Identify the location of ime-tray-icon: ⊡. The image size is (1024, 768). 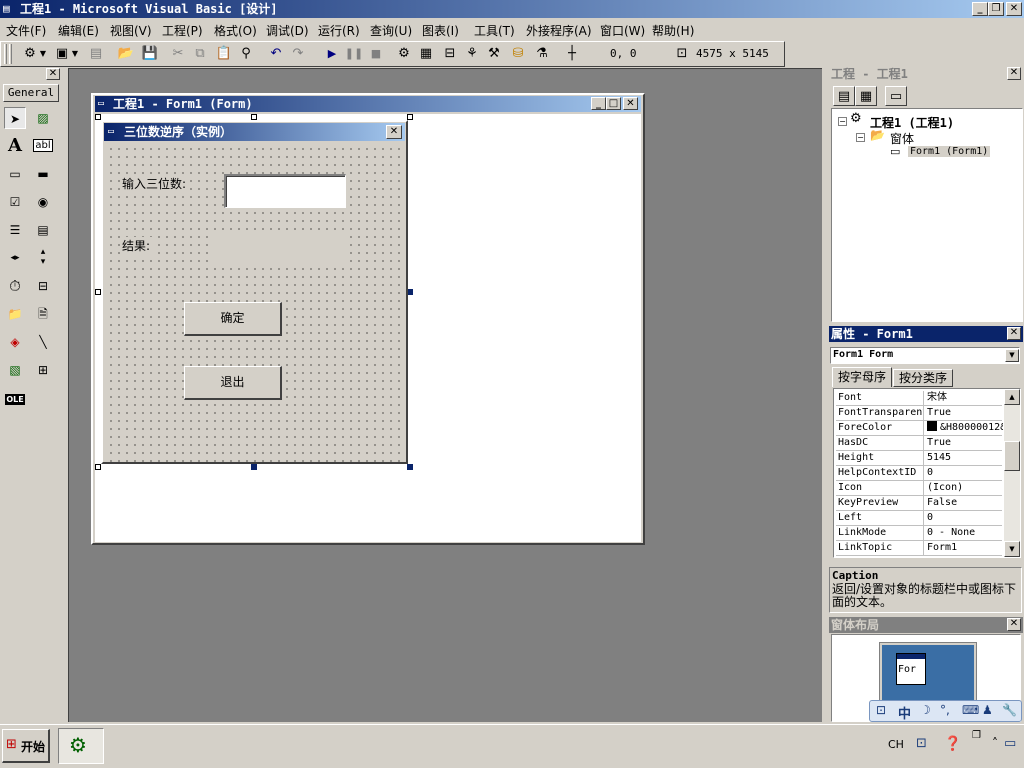
(921, 743).